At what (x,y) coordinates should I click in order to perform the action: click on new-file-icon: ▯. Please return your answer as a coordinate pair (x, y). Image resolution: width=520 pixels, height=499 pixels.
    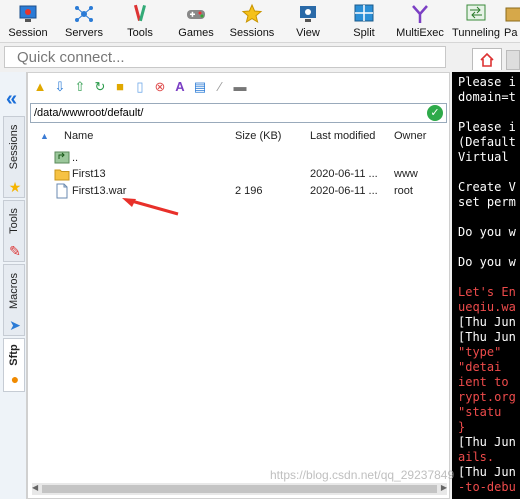
    Looking at the image, I should click on (140, 87).